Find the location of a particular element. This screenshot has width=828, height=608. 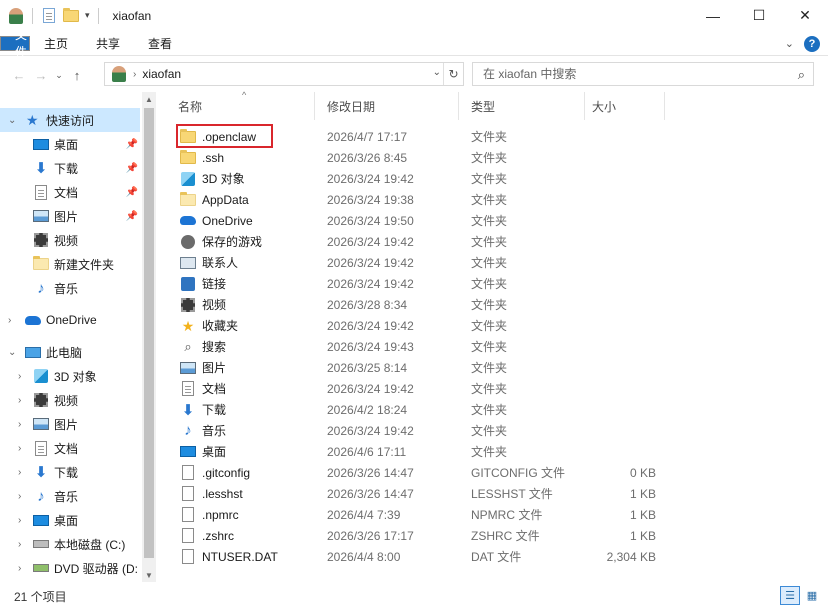

file-row: AppData 2026/3/24 19:38 文件夹 is located at coordinates (498, 199).